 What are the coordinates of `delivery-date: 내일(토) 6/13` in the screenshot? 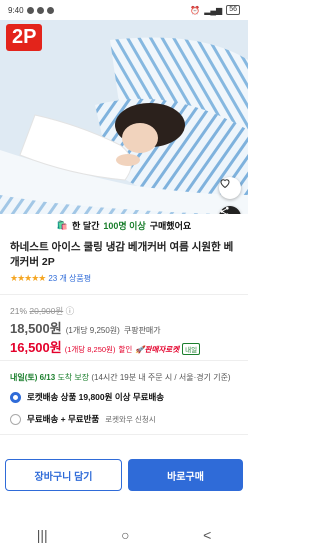 It's located at (33, 377).